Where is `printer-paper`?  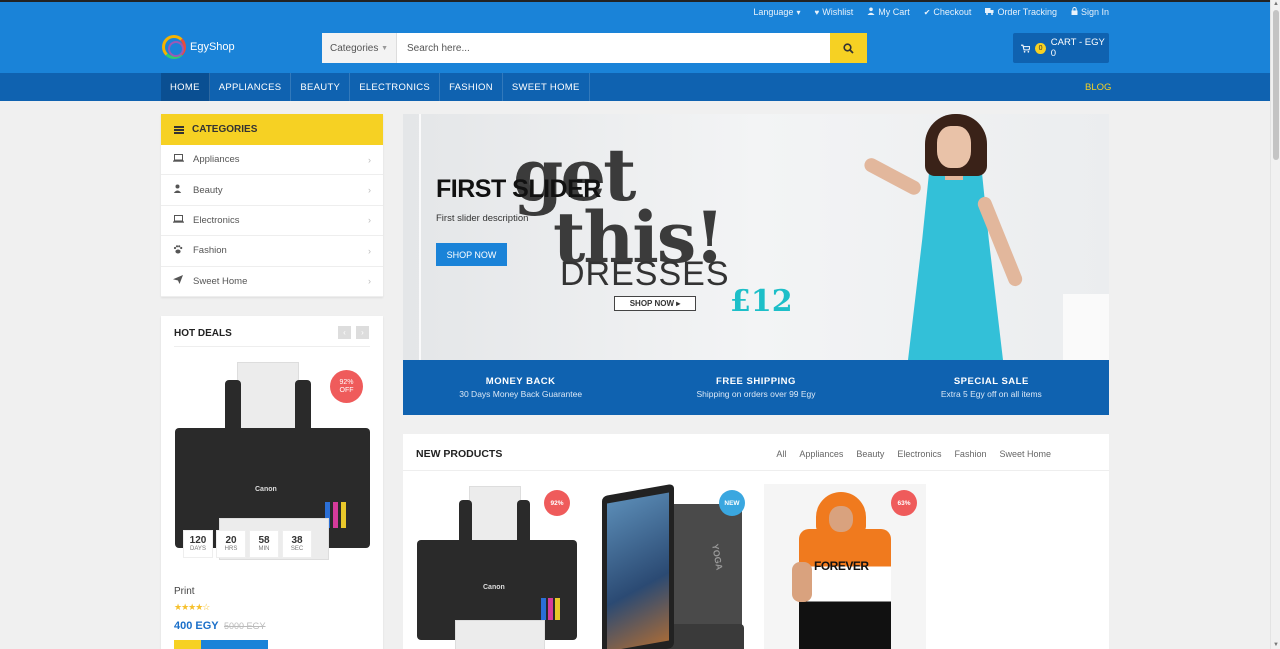 printer-paper is located at coordinates (495, 517).